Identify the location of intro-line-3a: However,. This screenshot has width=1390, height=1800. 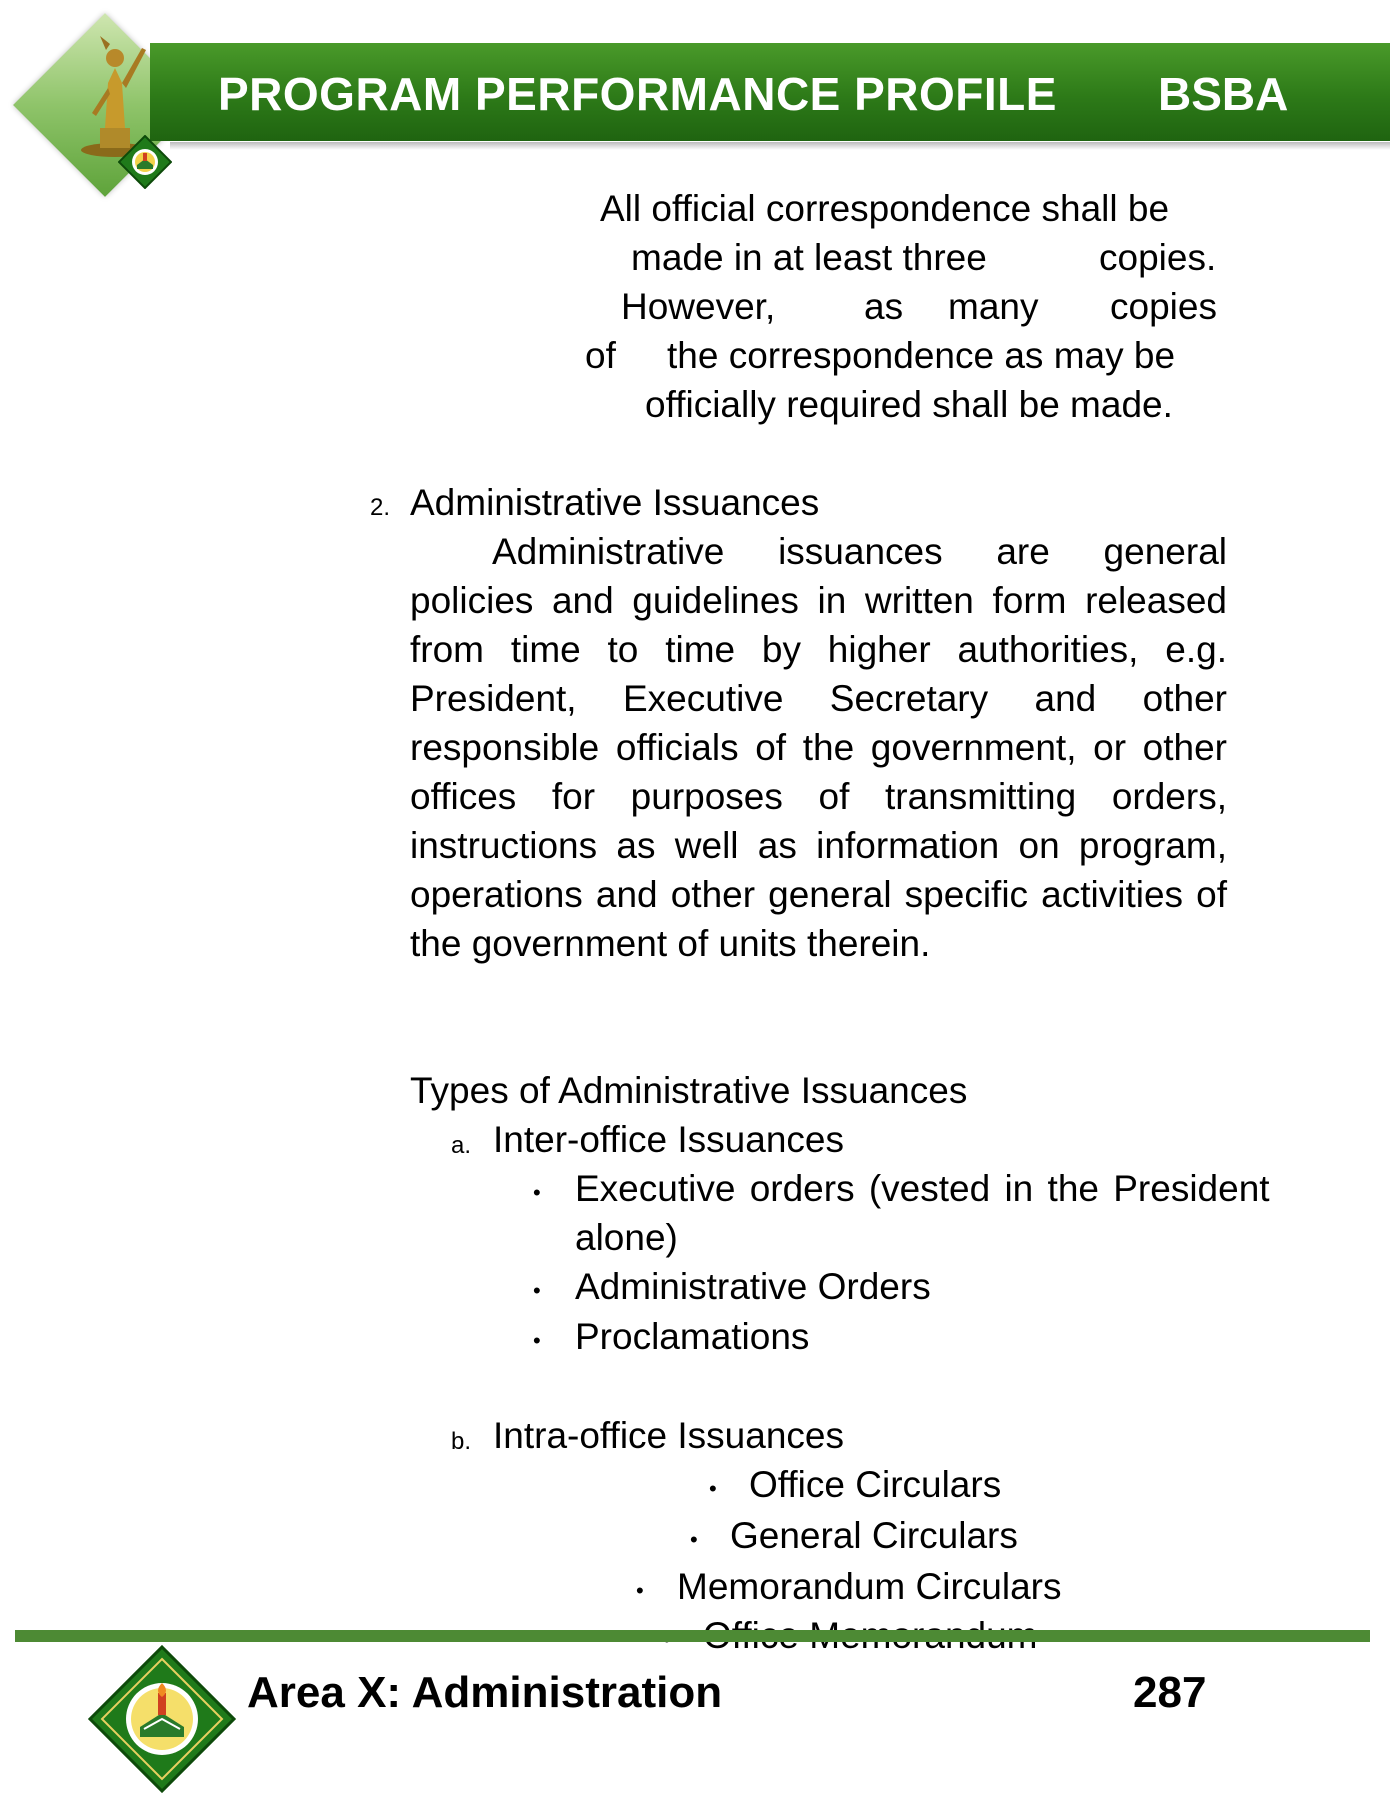
(698, 306).